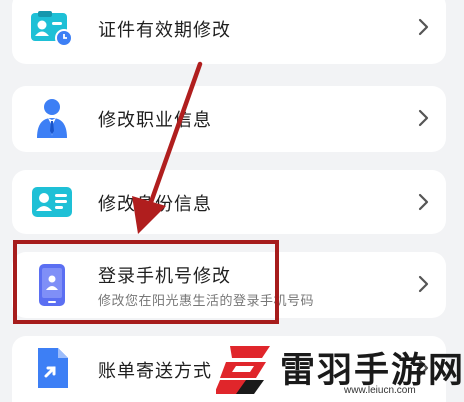 Image resolution: width=464 pixels, height=402 pixels. Describe the element at coordinates (155, 371) in the screenshot. I see `menu-item-title: 账单寄送方式` at that location.